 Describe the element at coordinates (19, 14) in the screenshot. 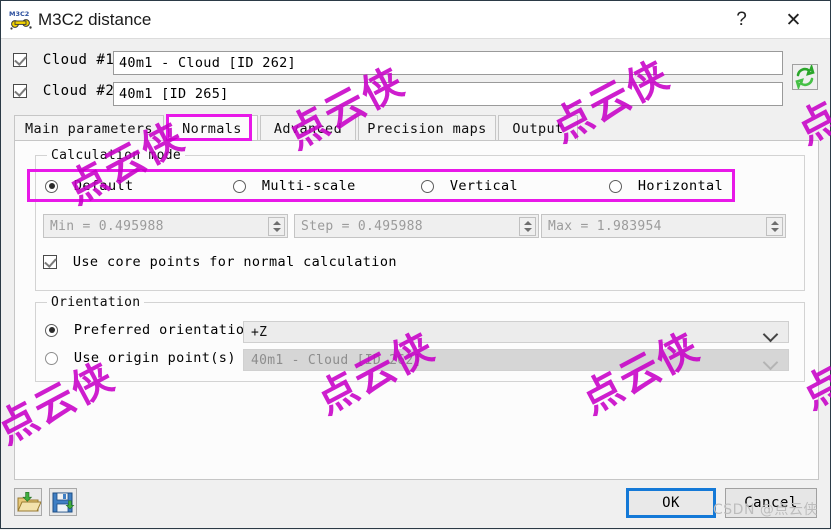

I see `svg-text: M3C2` at that location.